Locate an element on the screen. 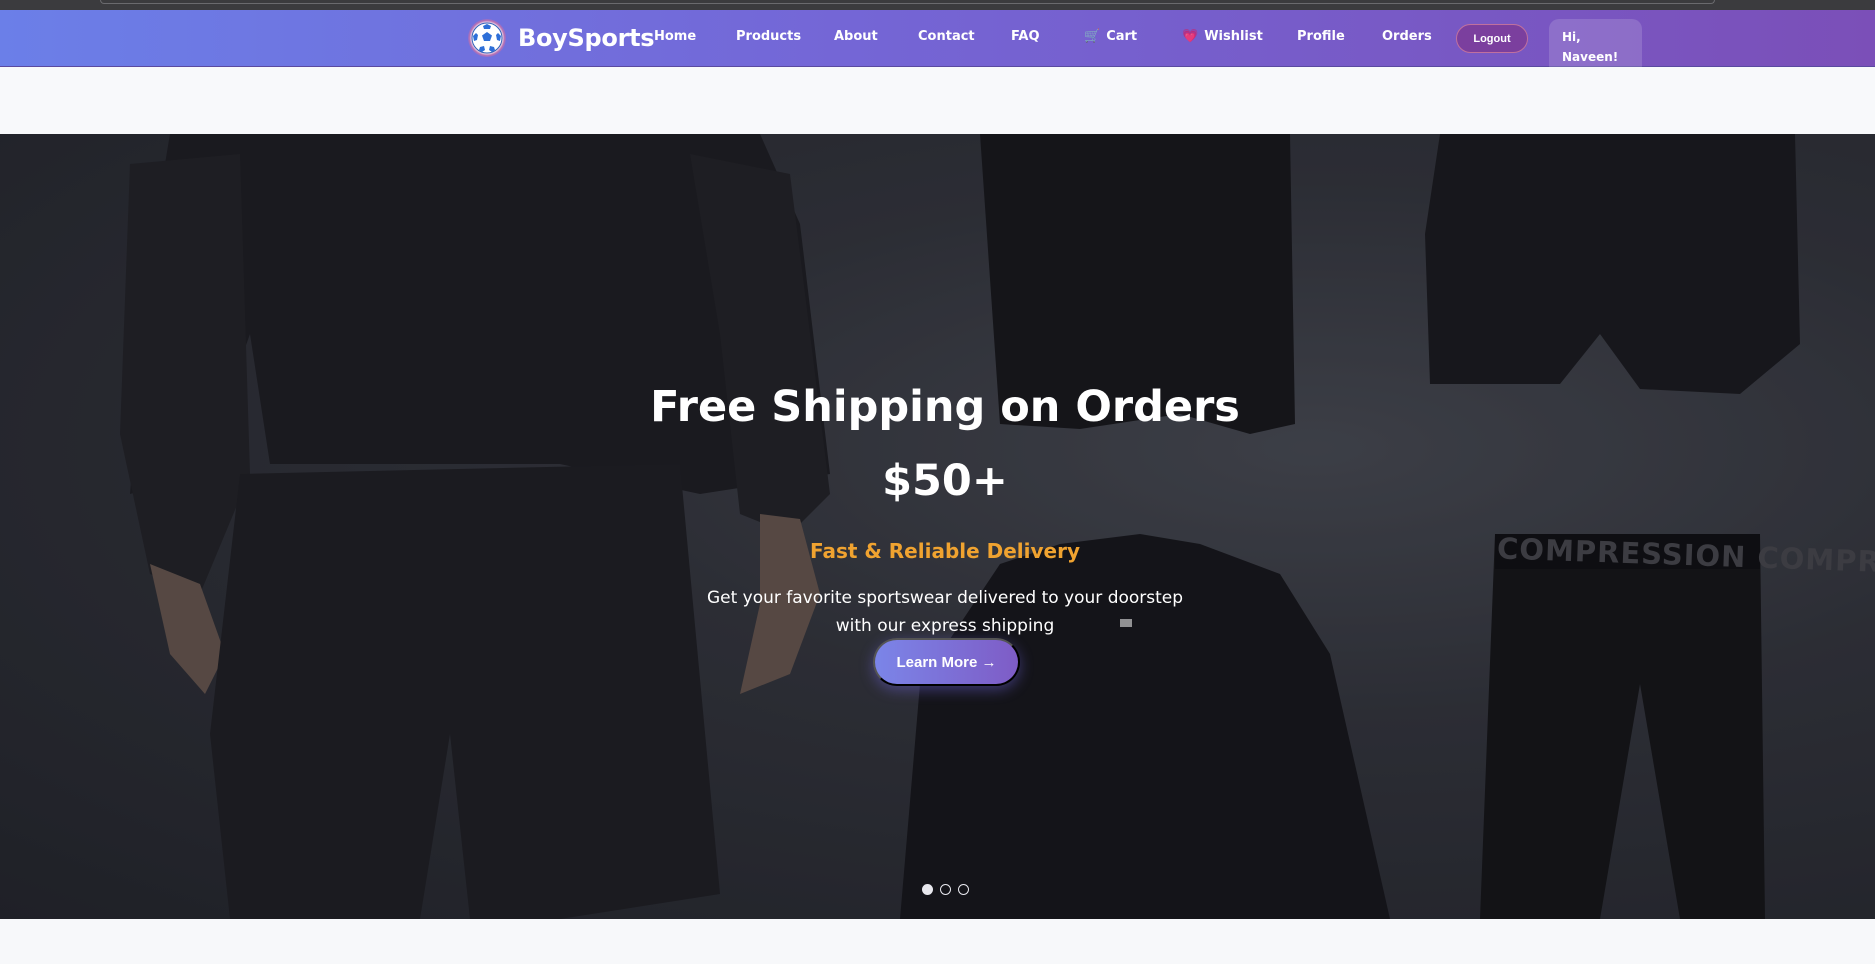  nav-products-link: Products is located at coordinates (768, 36).